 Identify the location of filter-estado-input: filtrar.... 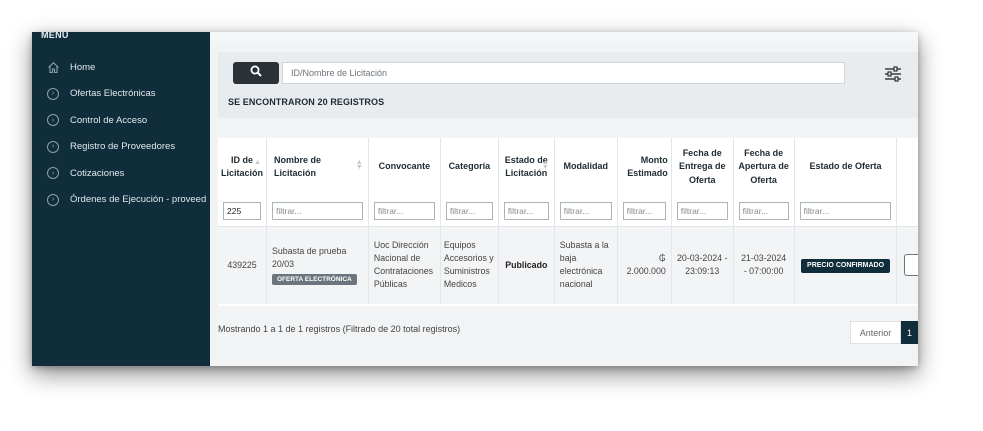
(526, 210).